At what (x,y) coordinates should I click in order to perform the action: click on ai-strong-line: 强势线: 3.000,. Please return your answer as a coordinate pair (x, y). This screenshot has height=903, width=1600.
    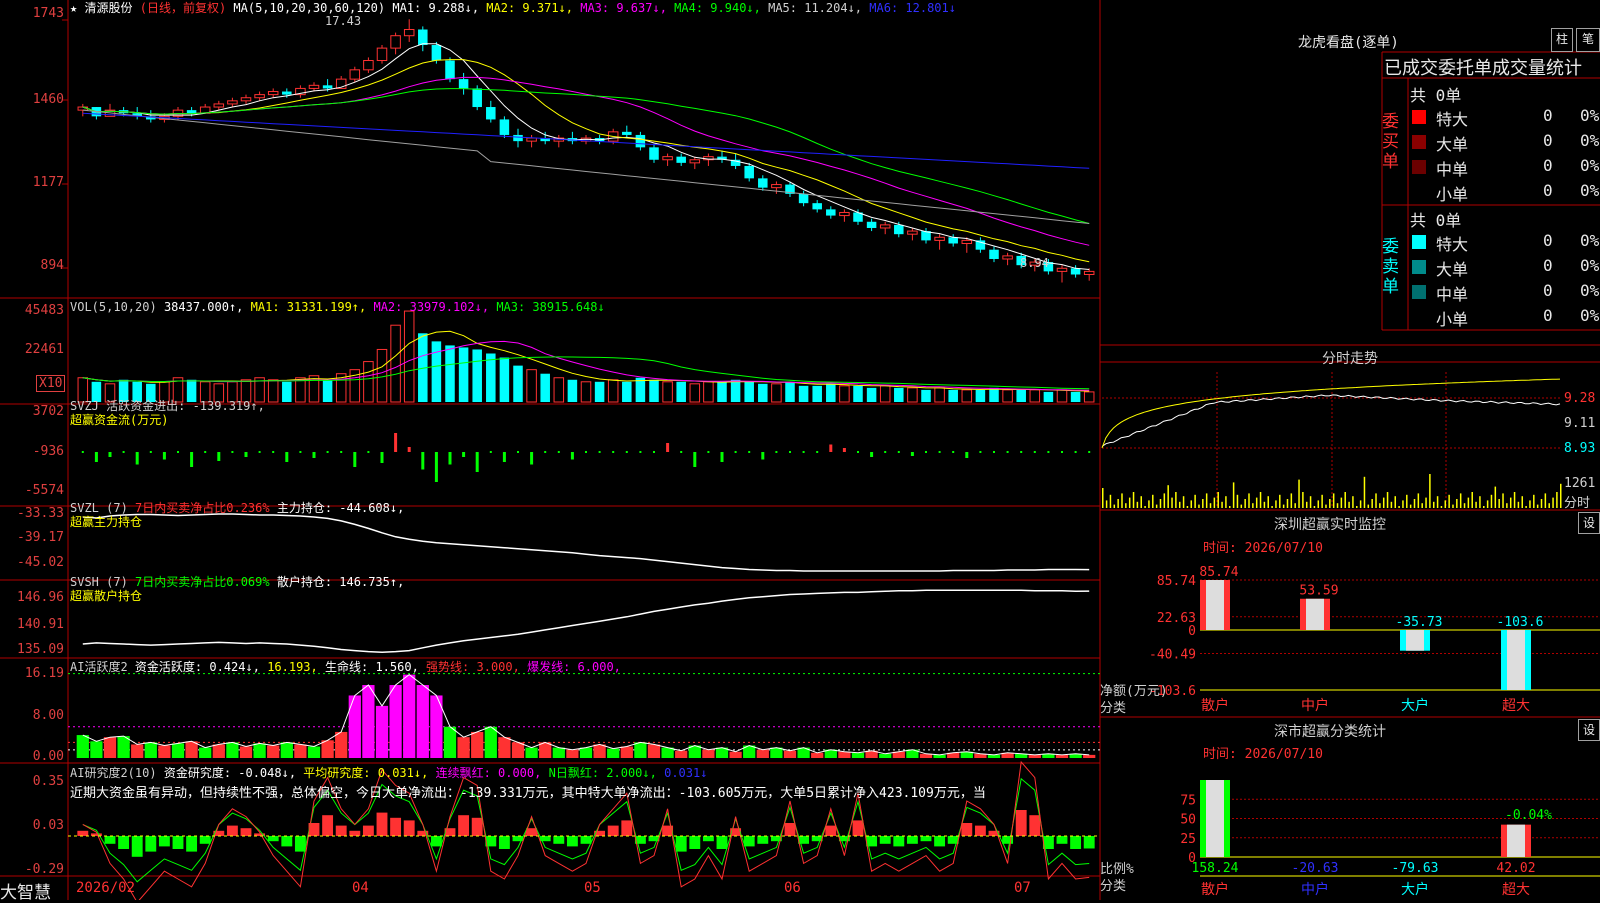
    Looking at the image, I should click on (473, 667).